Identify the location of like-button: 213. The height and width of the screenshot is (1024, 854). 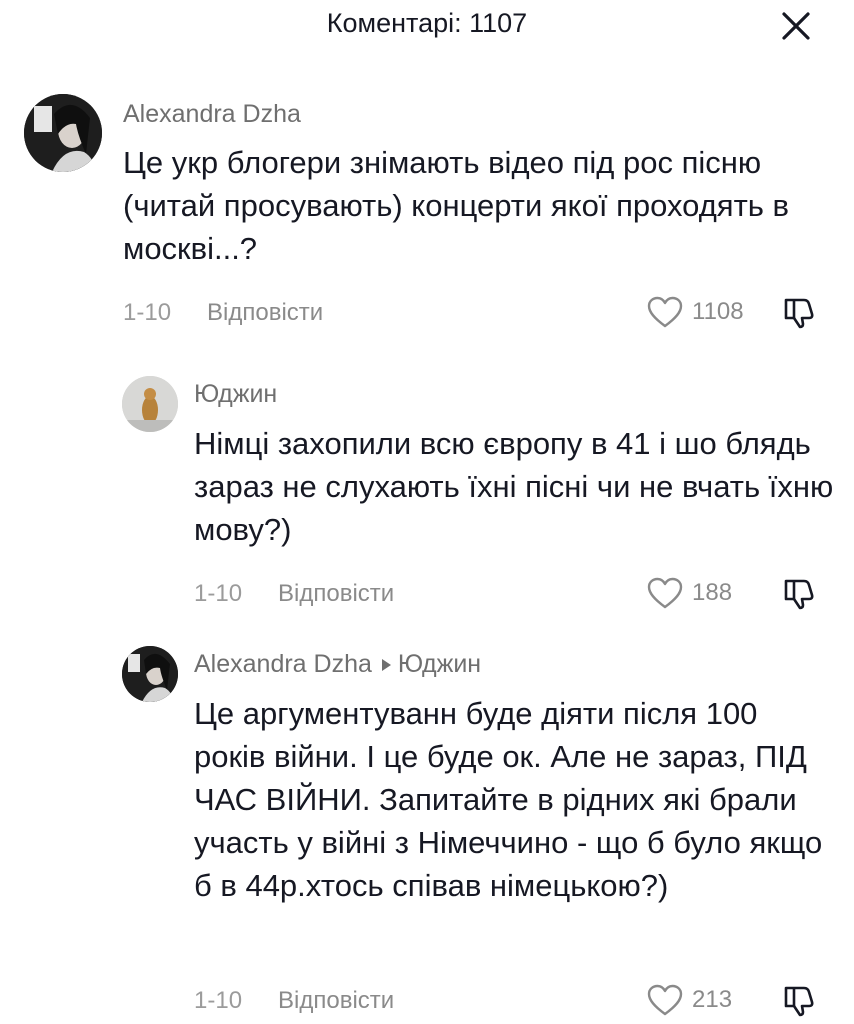
(689, 1000).